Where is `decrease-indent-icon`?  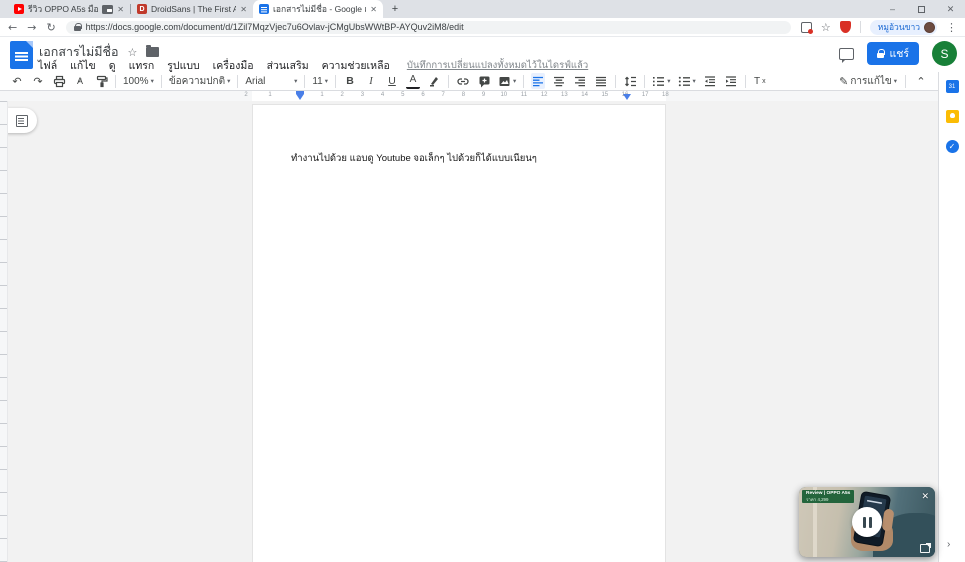
decrease-indent-icon is located at coordinates (710, 81).